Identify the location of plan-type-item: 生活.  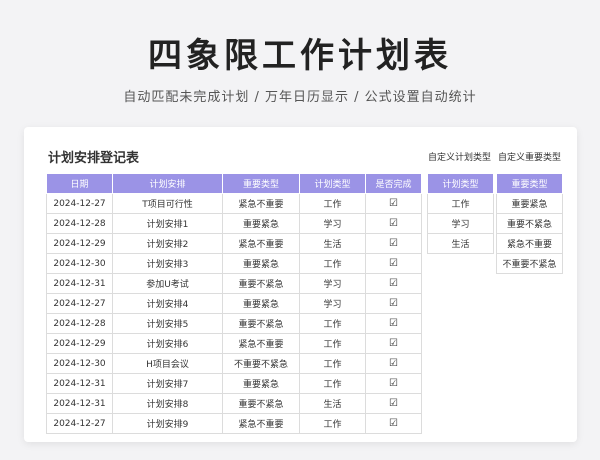
(460, 243).